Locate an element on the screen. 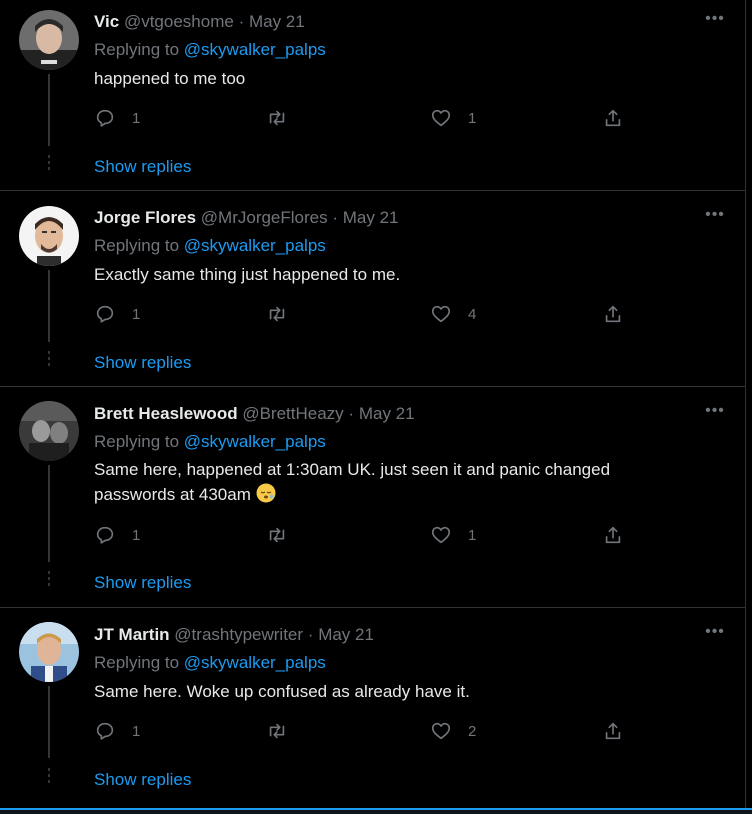  tweet-header: JT Martin @trashtypewriter · May 21 is located at coordinates (234, 635).